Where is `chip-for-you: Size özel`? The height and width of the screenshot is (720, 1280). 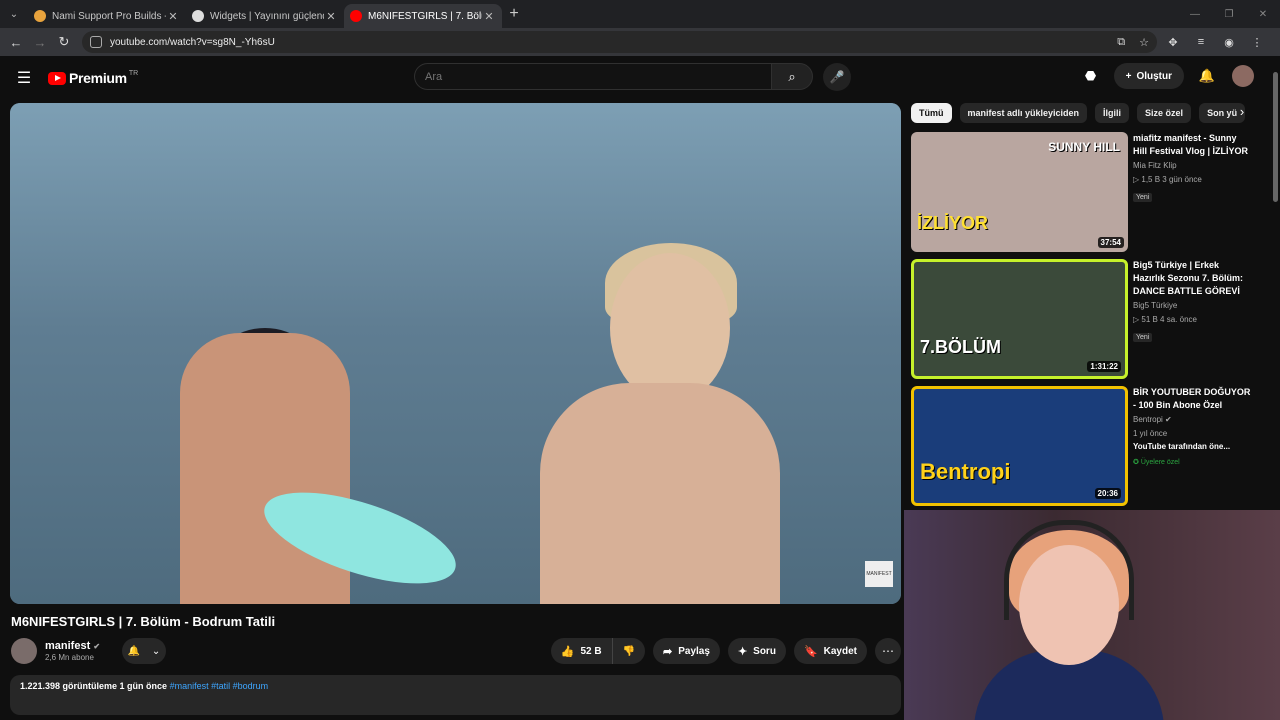
chip-for-you: Size özel is located at coordinates (1164, 113).